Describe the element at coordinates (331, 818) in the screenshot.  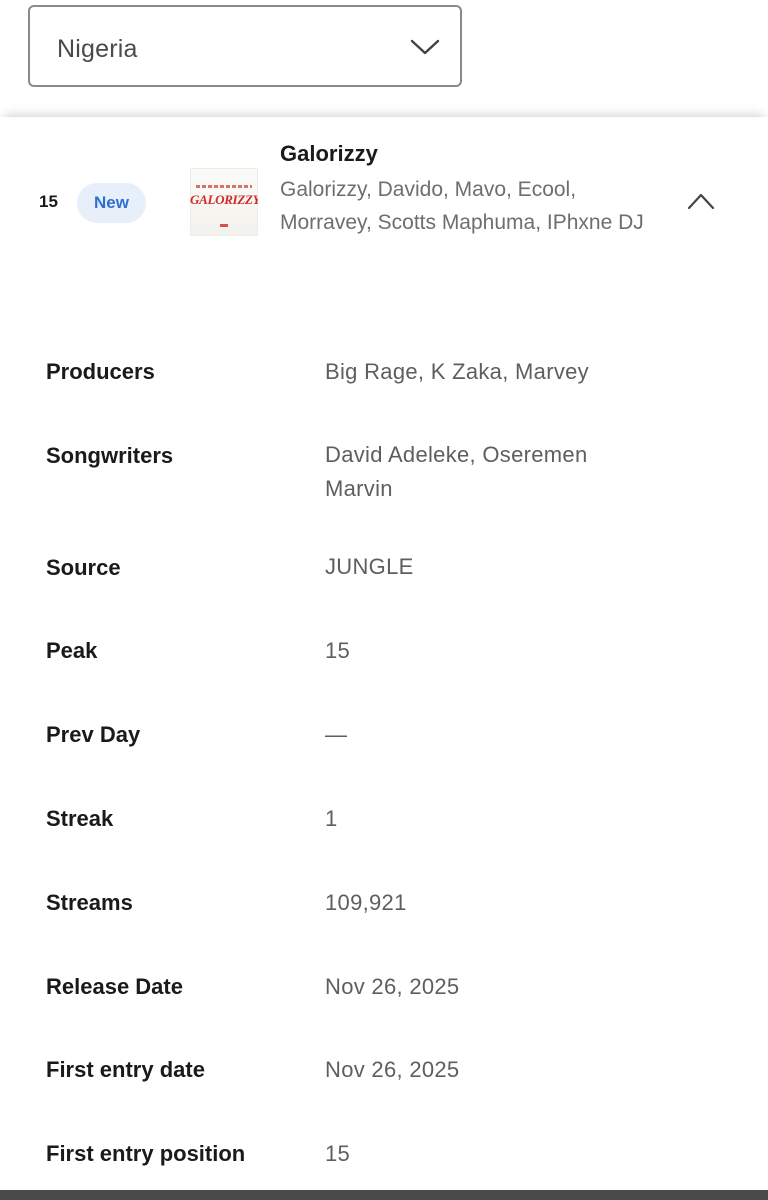
I see `detail-value-streak: 1` at that location.